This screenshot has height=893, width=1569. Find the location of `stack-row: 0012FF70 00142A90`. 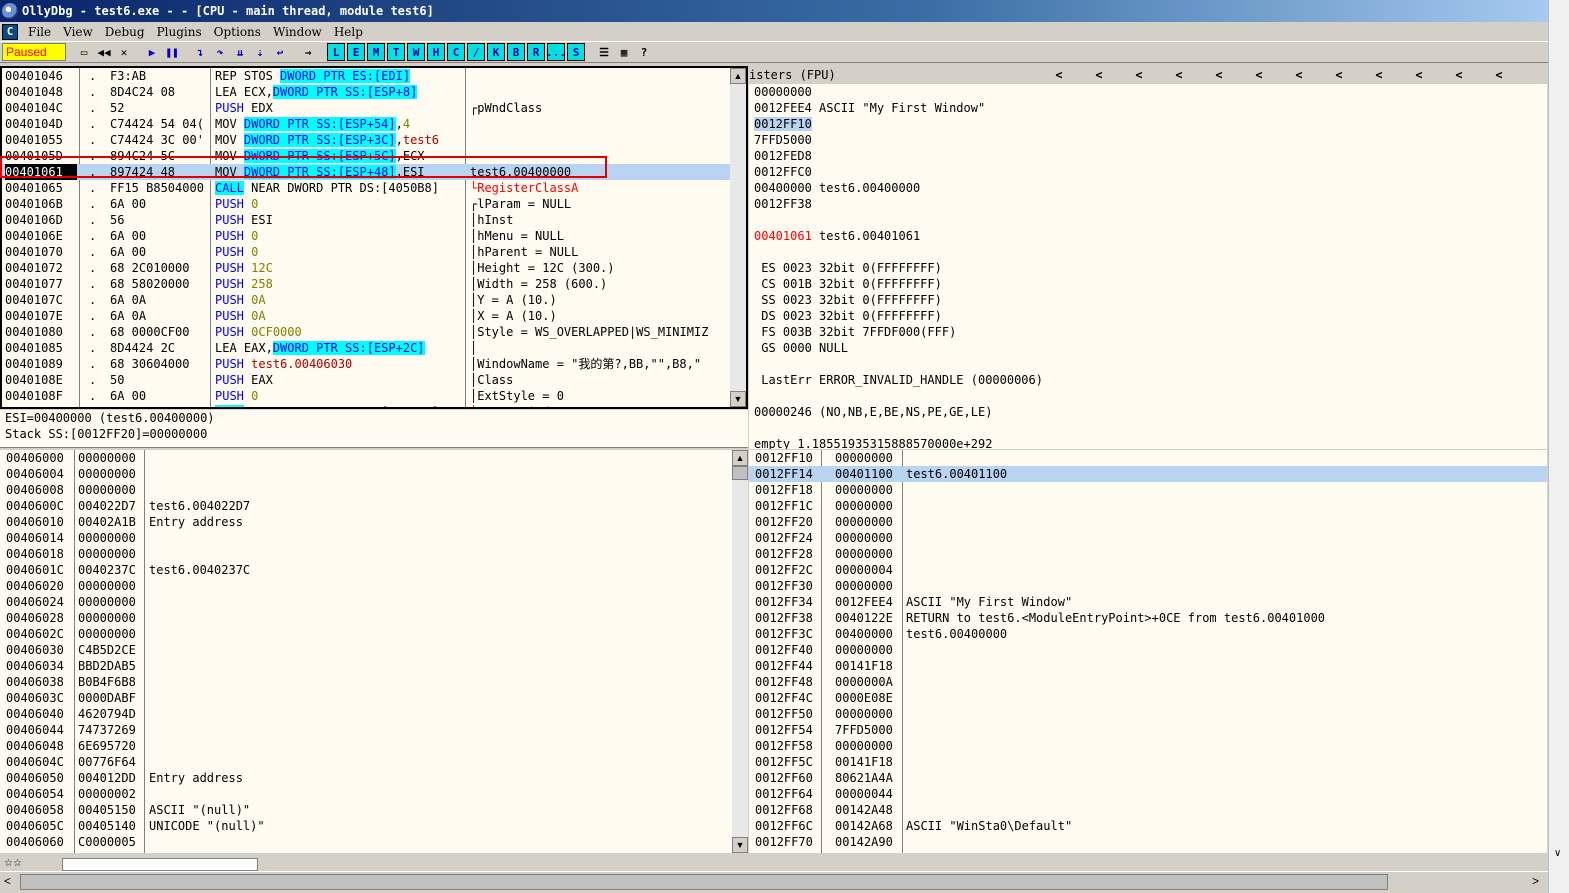

stack-row: 0012FF70 00142A90 is located at coordinates (1148, 842).